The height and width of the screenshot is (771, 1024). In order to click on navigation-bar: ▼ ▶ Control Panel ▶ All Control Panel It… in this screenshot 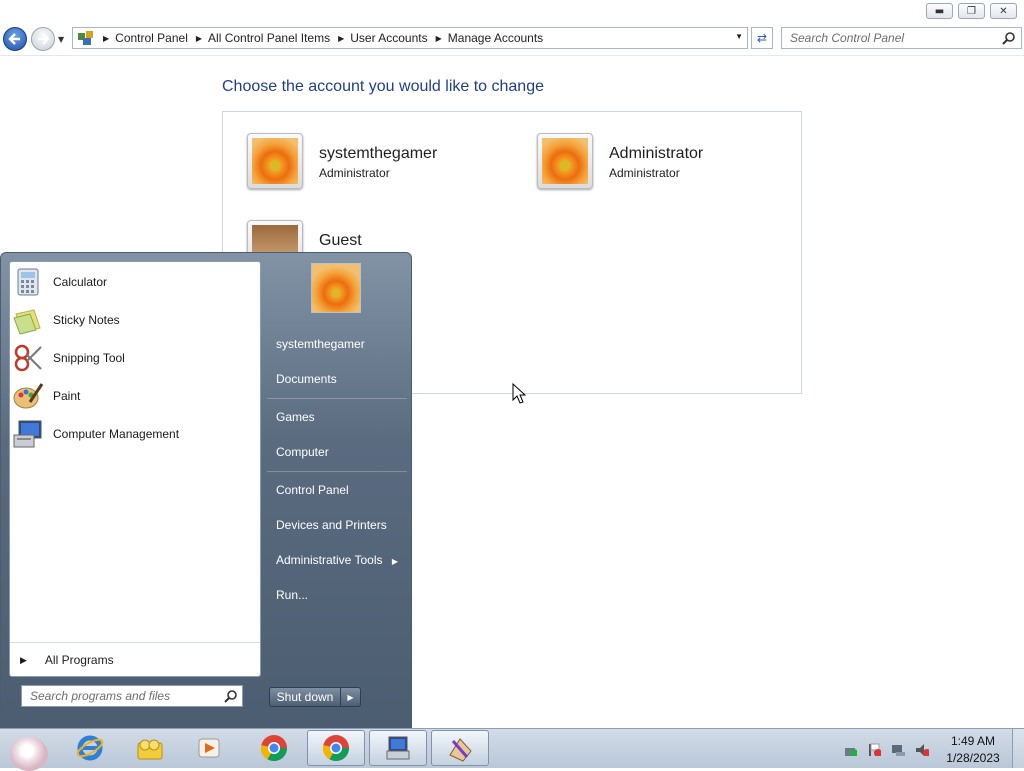, I will do `click(512, 39)`.